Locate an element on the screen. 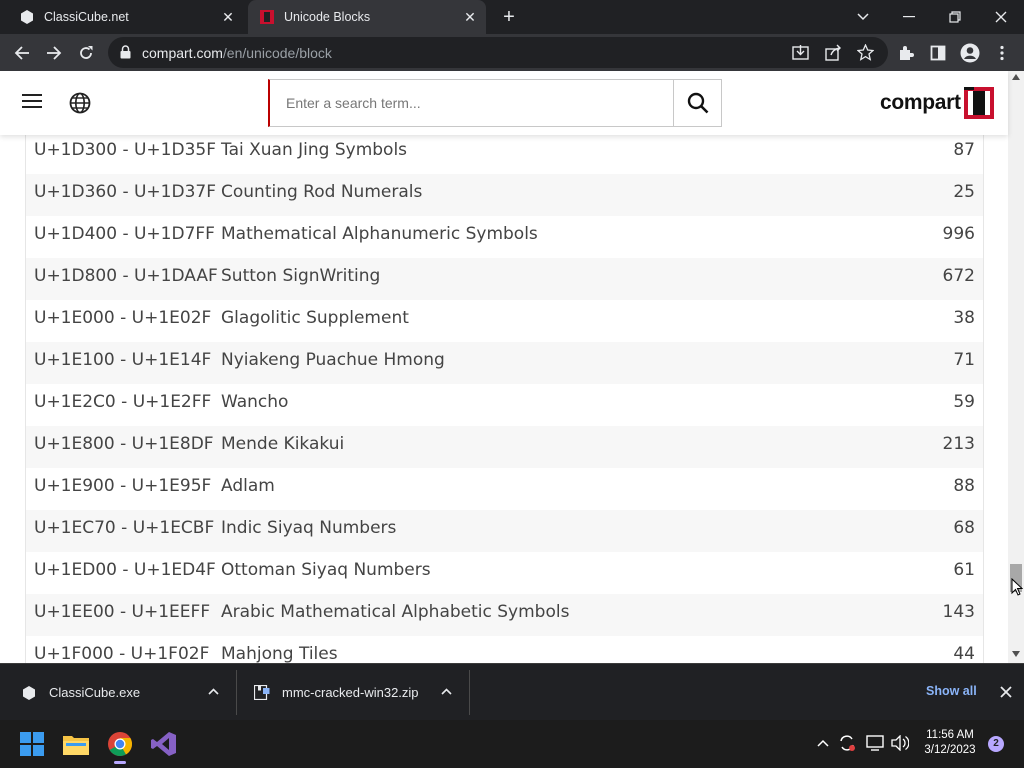 The height and width of the screenshot is (768, 1024). block-name-link: Mende Kikakui is located at coordinates (282, 444).